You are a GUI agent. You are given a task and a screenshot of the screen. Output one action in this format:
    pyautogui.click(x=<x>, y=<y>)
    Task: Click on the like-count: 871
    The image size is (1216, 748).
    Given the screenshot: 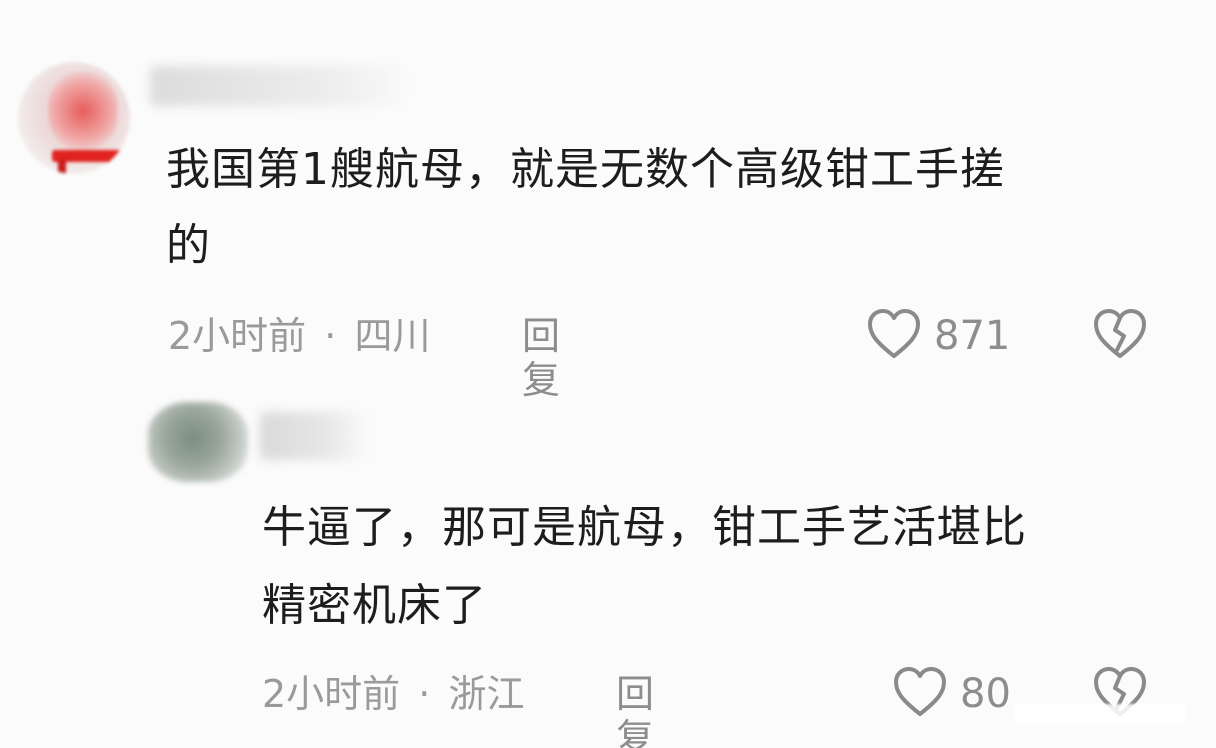 What is the action you would take?
    pyautogui.click(x=972, y=336)
    